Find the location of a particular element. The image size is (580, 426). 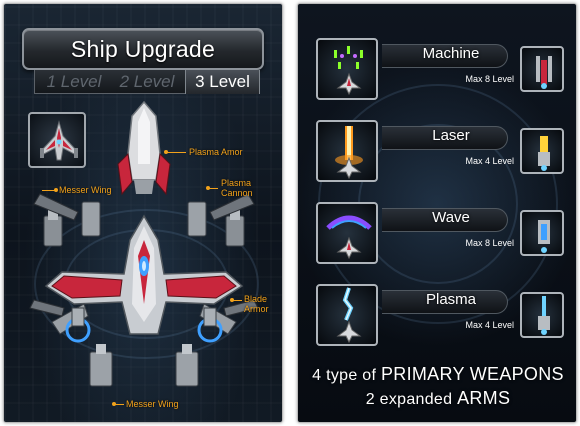

lead-dot-plasma-armor is located at coordinates (166, 152).